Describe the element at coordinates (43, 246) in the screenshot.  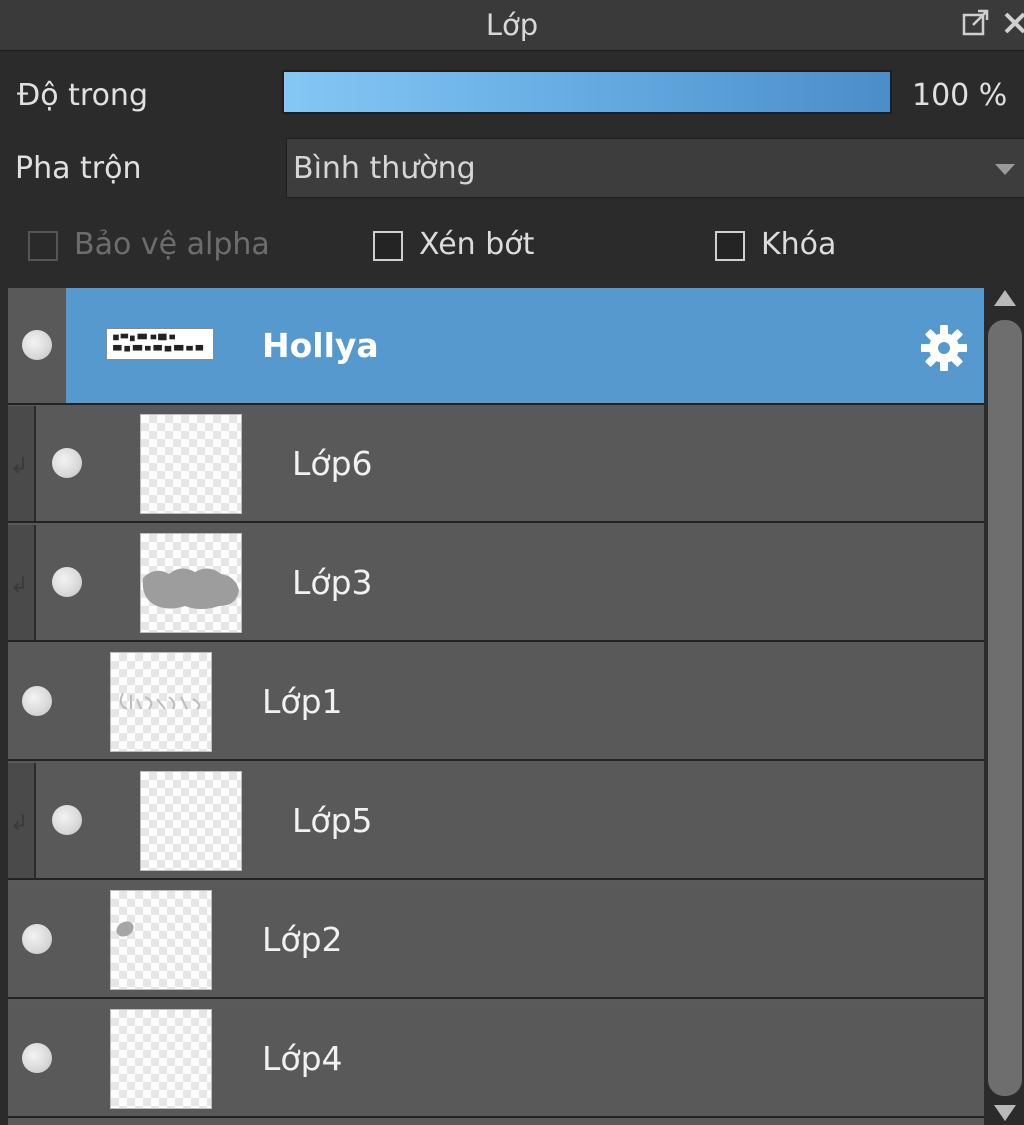
I see `alpha-protect-checkbox` at that location.